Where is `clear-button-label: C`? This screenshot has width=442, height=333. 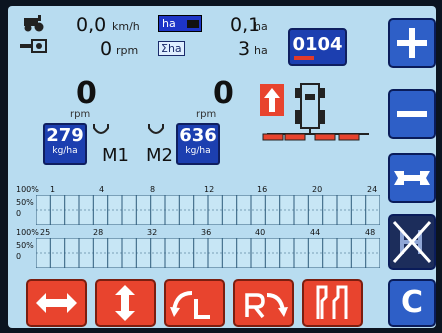 clear-button-label: C is located at coordinates (412, 302).